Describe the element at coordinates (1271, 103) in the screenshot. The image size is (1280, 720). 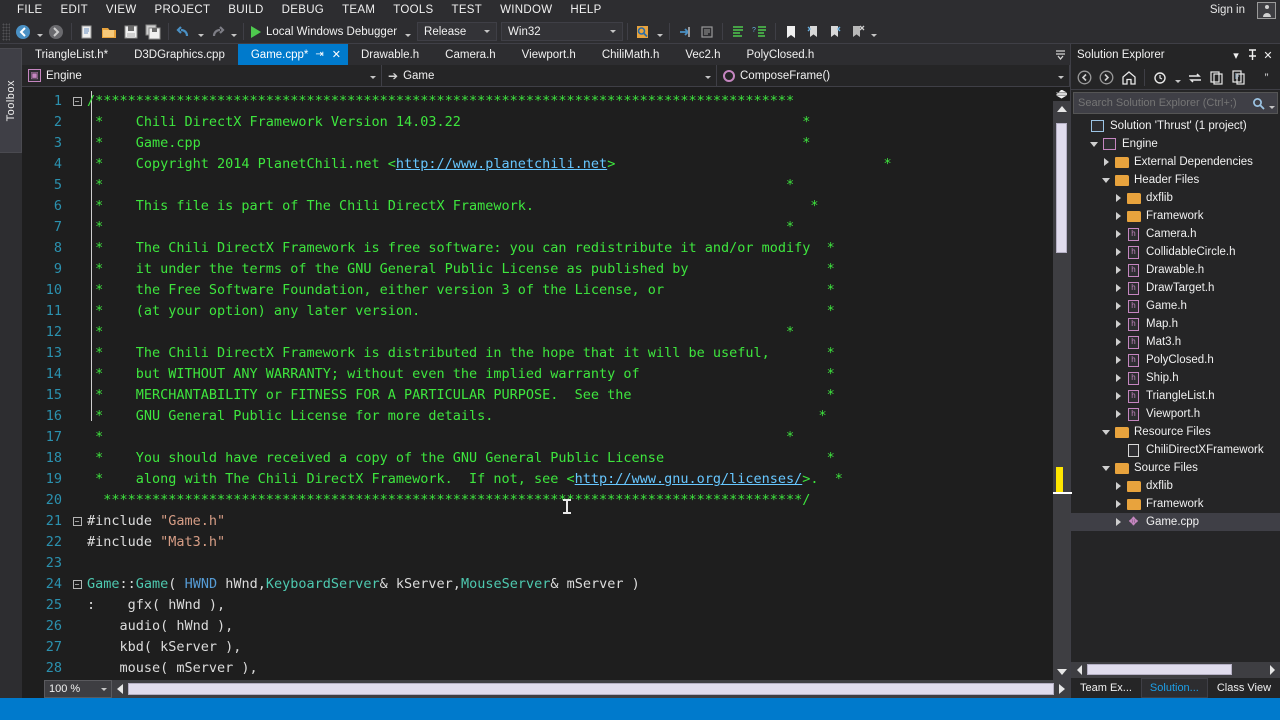
I see `search-options-dropdown` at that location.